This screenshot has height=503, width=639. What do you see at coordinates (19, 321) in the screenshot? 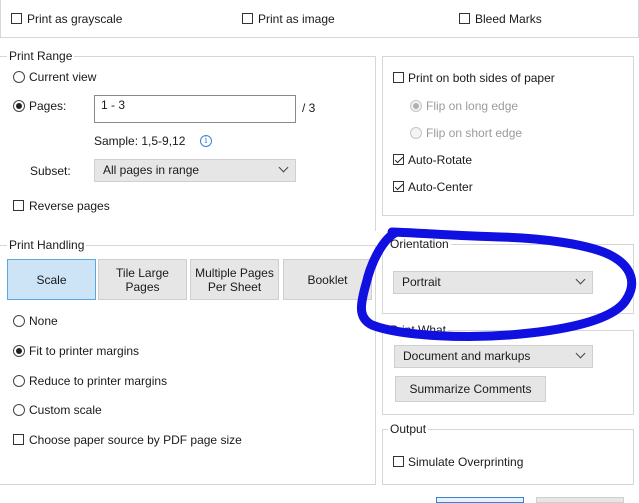
I see `scale-none-radio` at bounding box center [19, 321].